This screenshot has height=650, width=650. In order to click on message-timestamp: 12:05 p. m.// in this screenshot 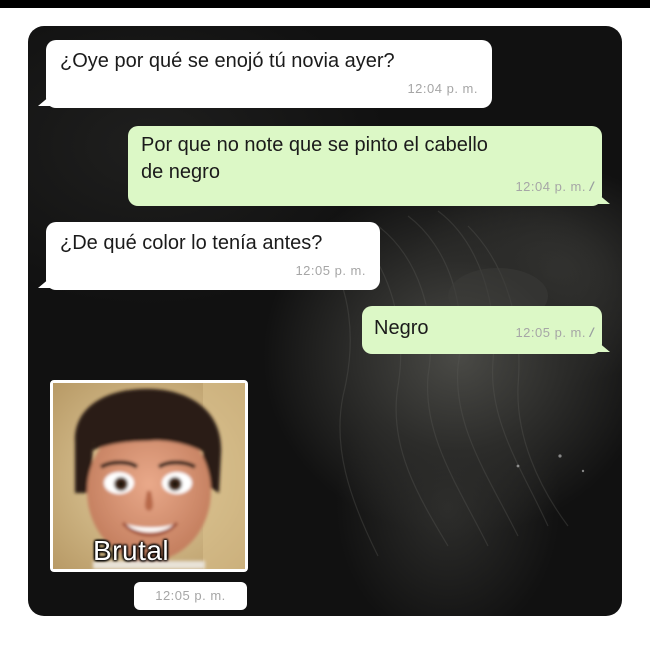, I will do `click(554, 332)`.